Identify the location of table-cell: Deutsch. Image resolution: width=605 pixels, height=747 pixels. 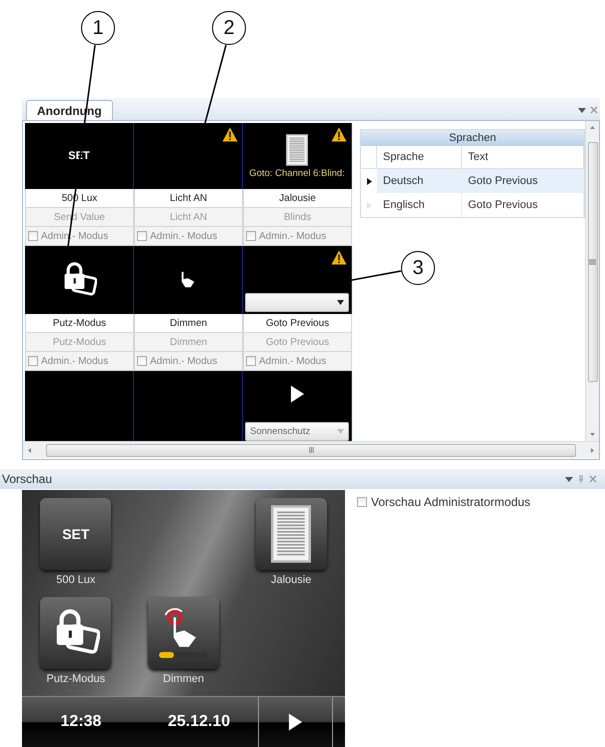
(419, 181).